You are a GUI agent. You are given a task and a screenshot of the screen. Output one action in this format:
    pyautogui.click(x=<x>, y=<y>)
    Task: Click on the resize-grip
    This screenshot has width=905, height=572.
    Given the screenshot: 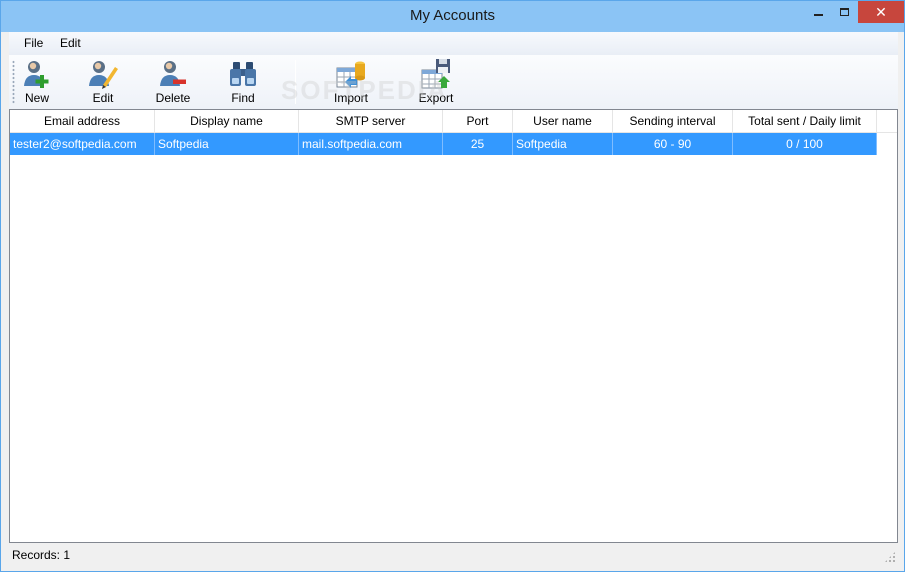 What is the action you would take?
    pyautogui.click(x=890, y=557)
    